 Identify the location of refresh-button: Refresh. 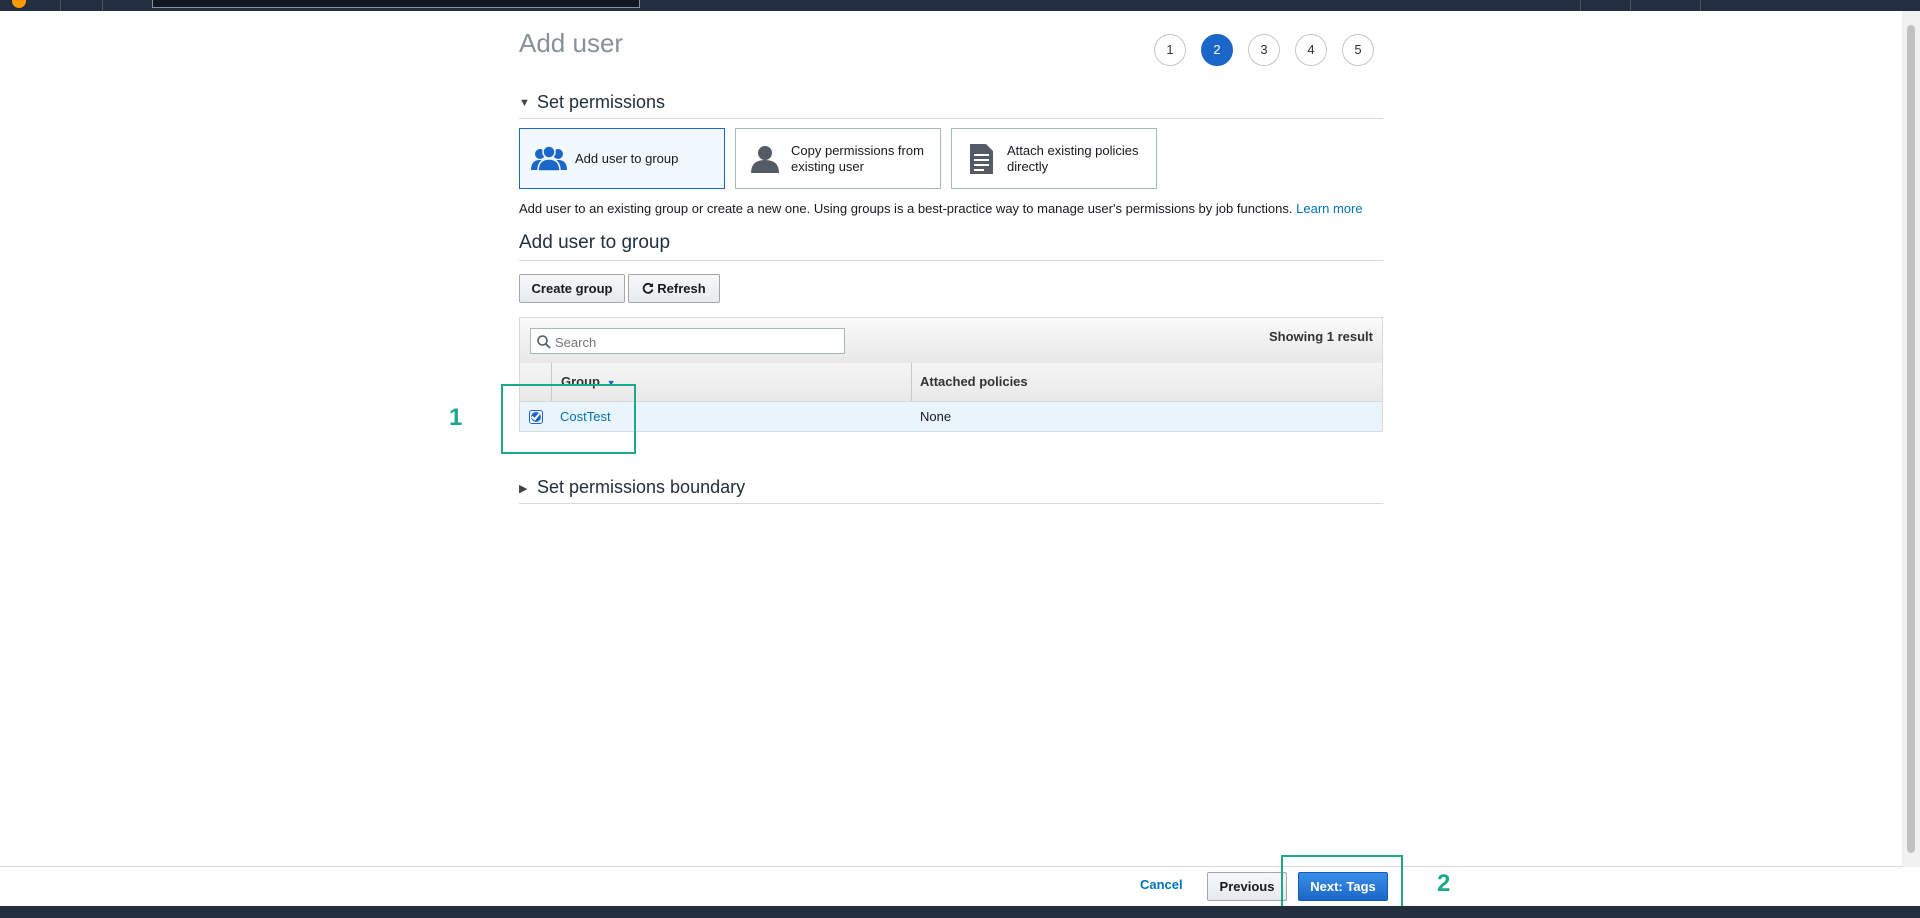
(674, 288).